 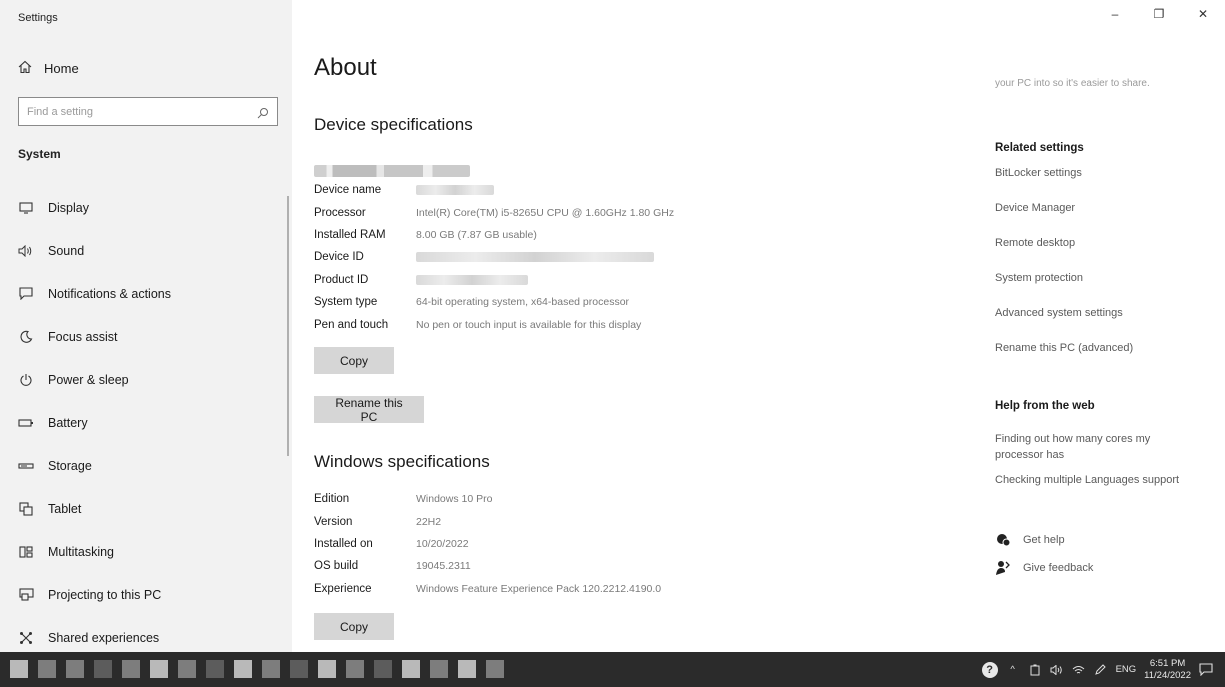 I want to click on spec-label: Device ID, so click(x=339, y=257).